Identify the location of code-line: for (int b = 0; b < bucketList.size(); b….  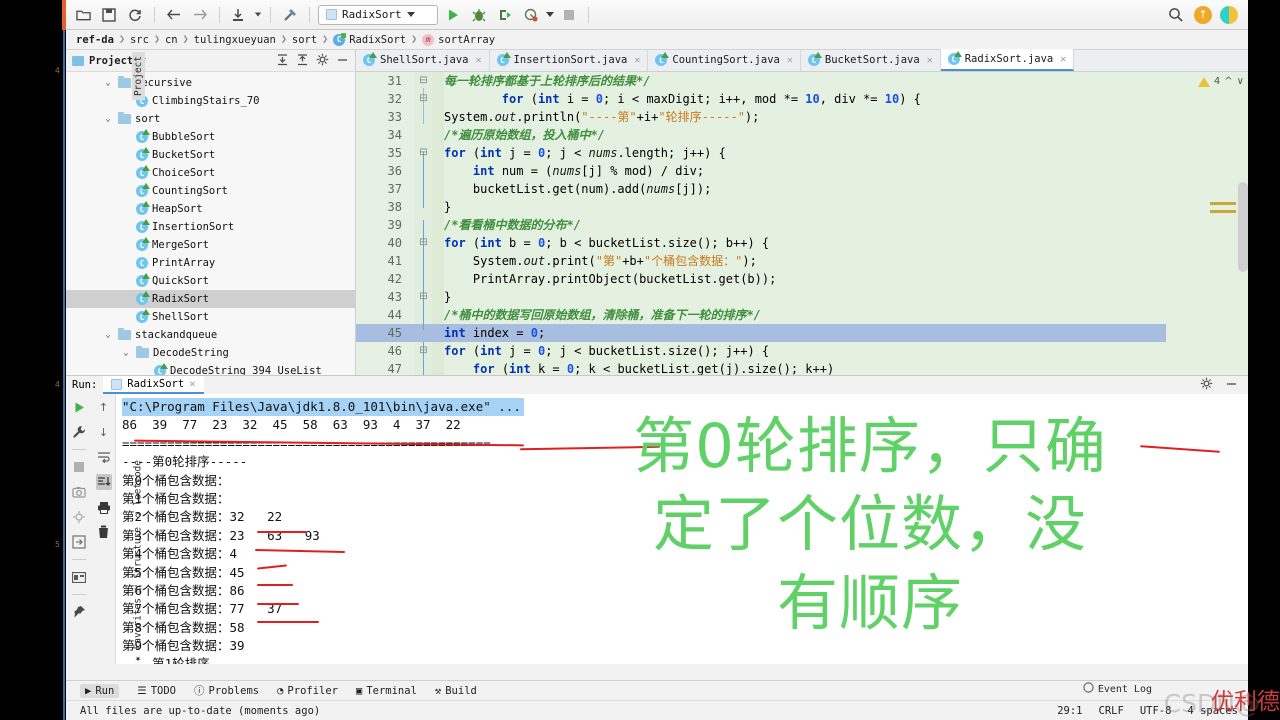
(805, 243).